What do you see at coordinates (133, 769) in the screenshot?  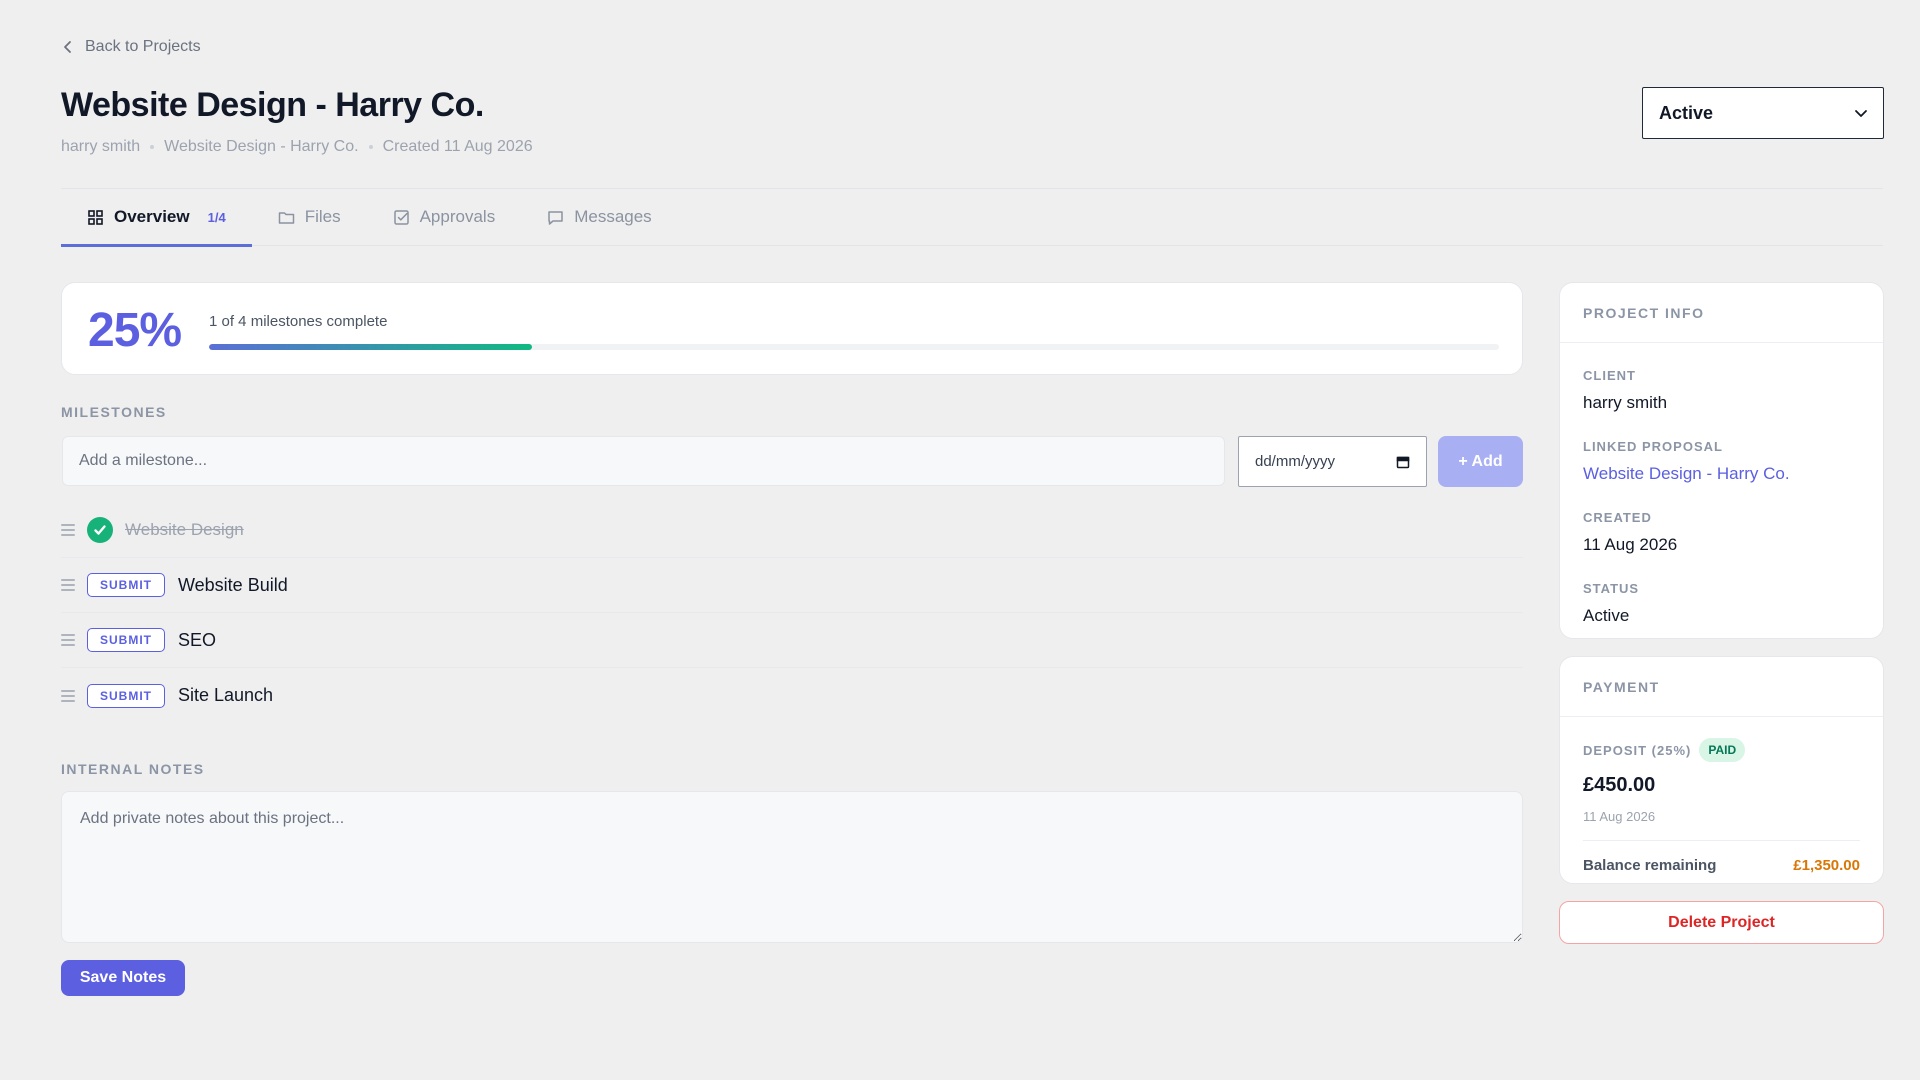 I see `internal-notes-heading: INTERNAL NOTES` at bounding box center [133, 769].